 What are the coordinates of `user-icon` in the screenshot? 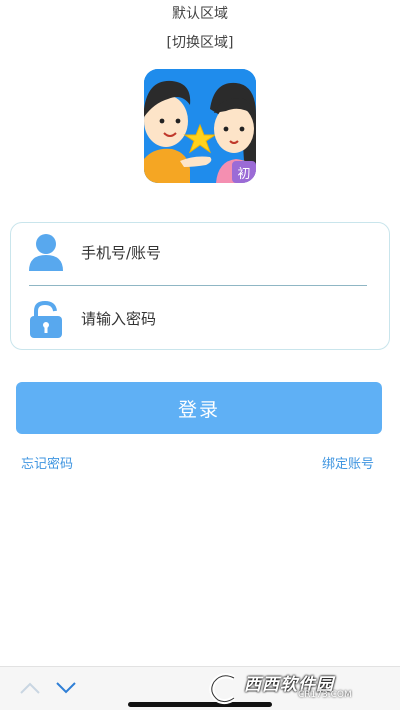 It's located at (46, 252).